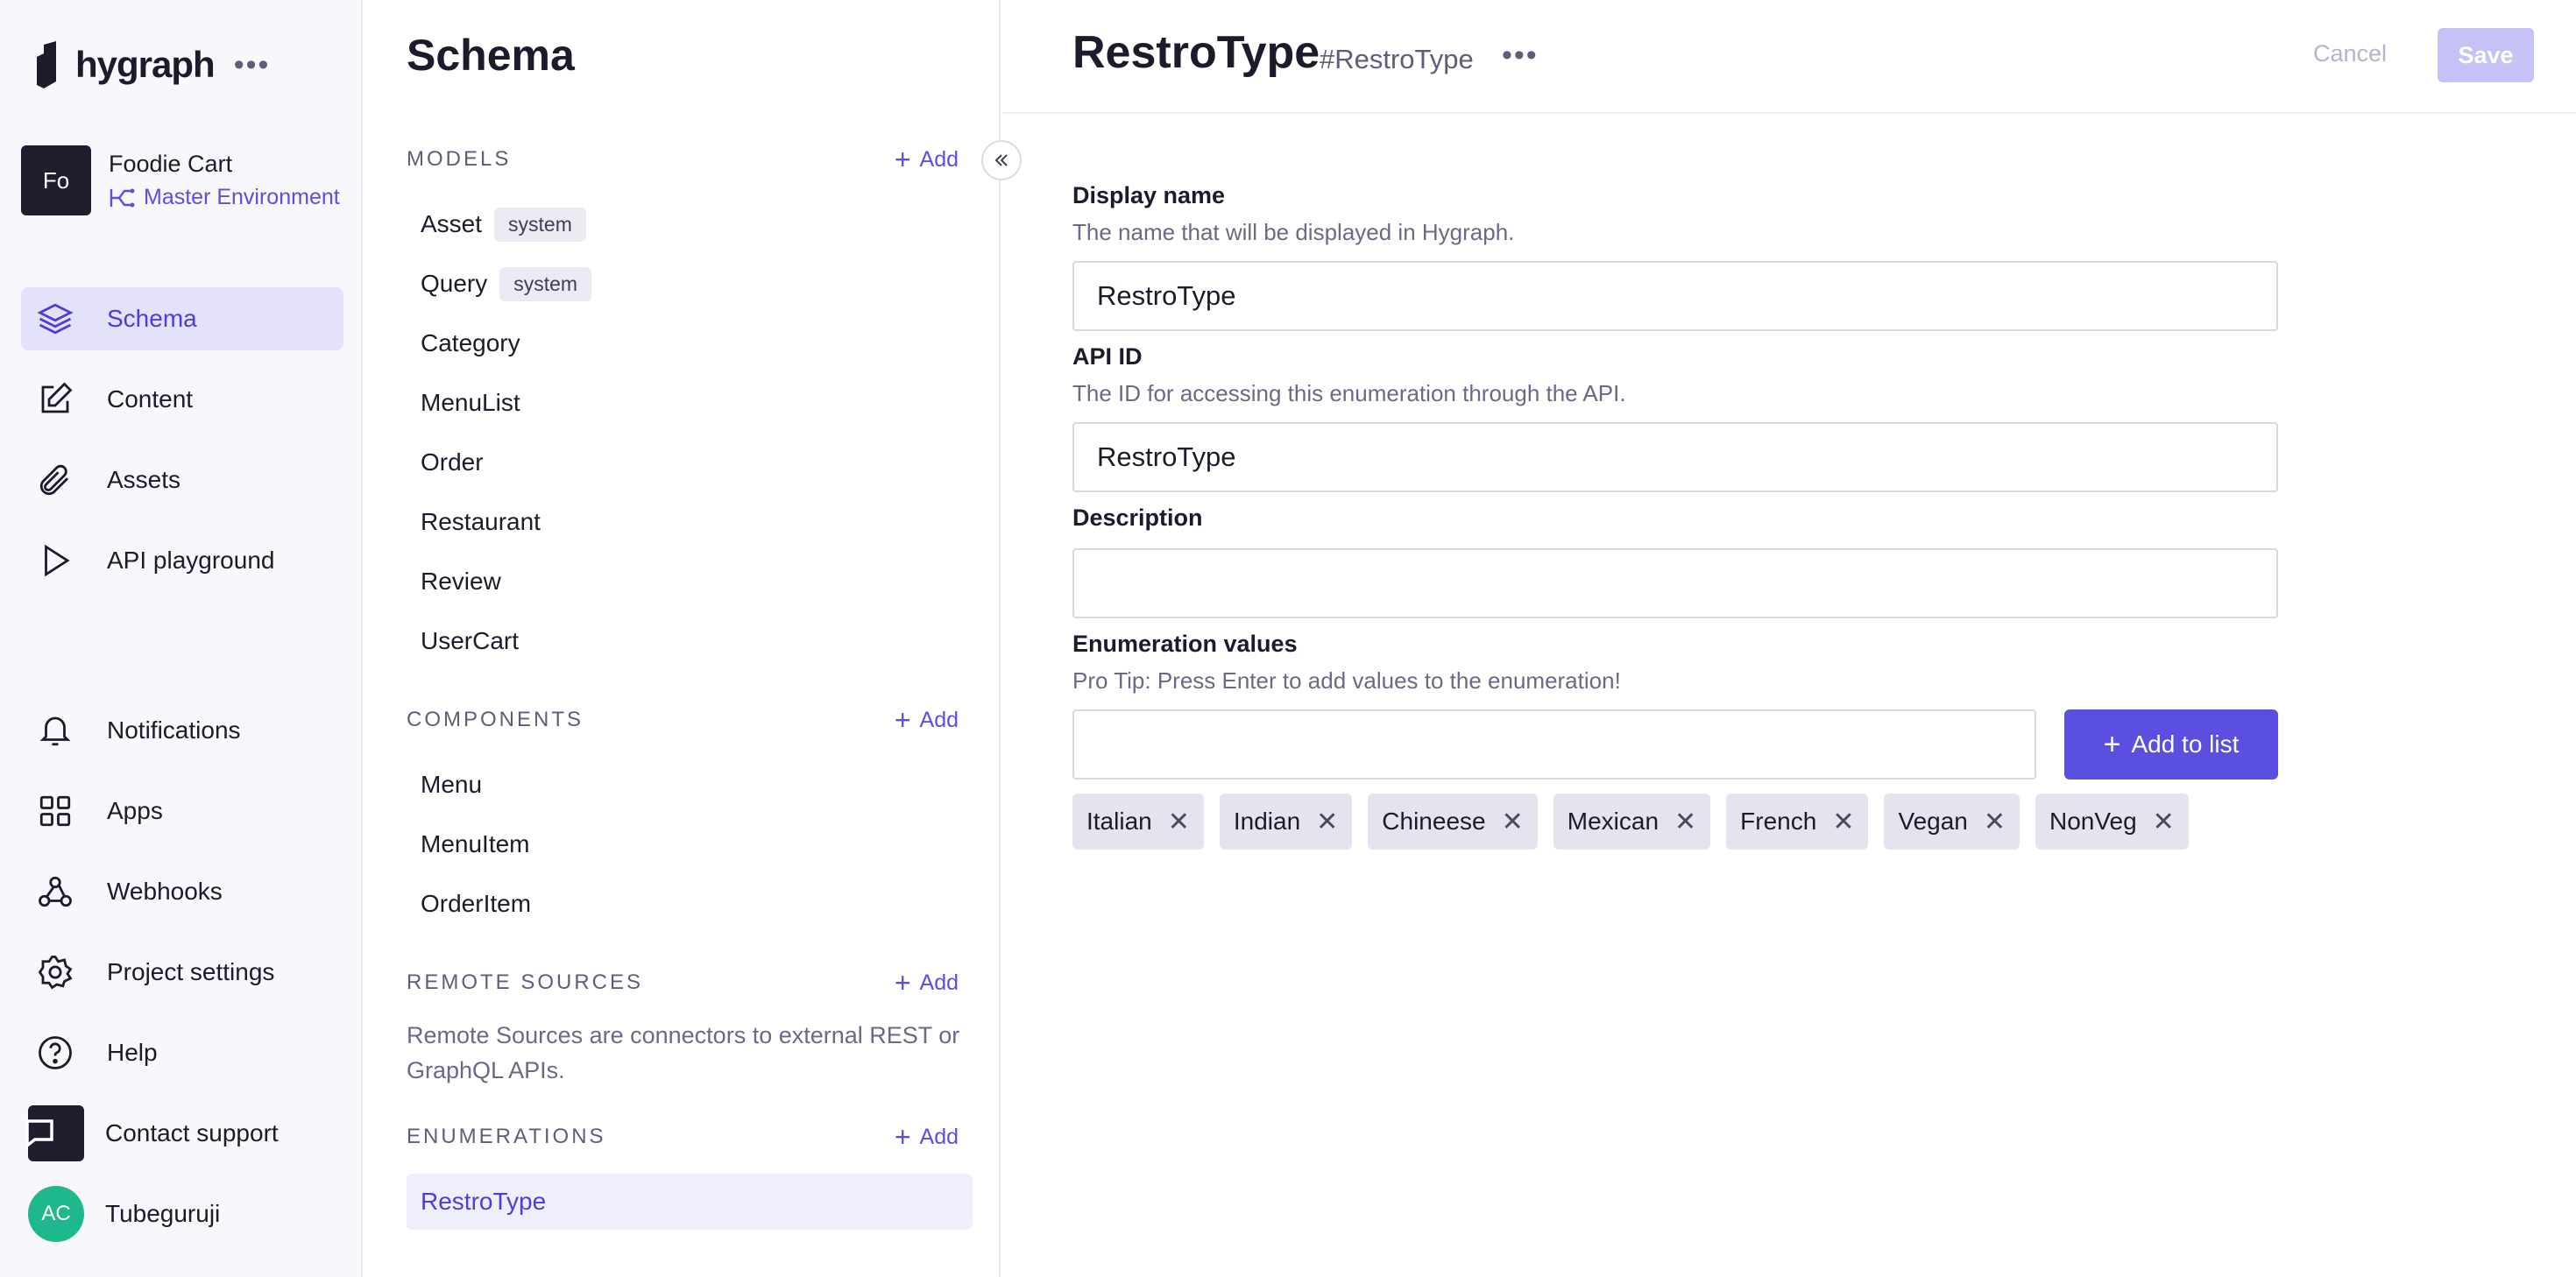 The image size is (2576, 1277). What do you see at coordinates (53, 480) in the screenshot?
I see `paperclip-icon` at bounding box center [53, 480].